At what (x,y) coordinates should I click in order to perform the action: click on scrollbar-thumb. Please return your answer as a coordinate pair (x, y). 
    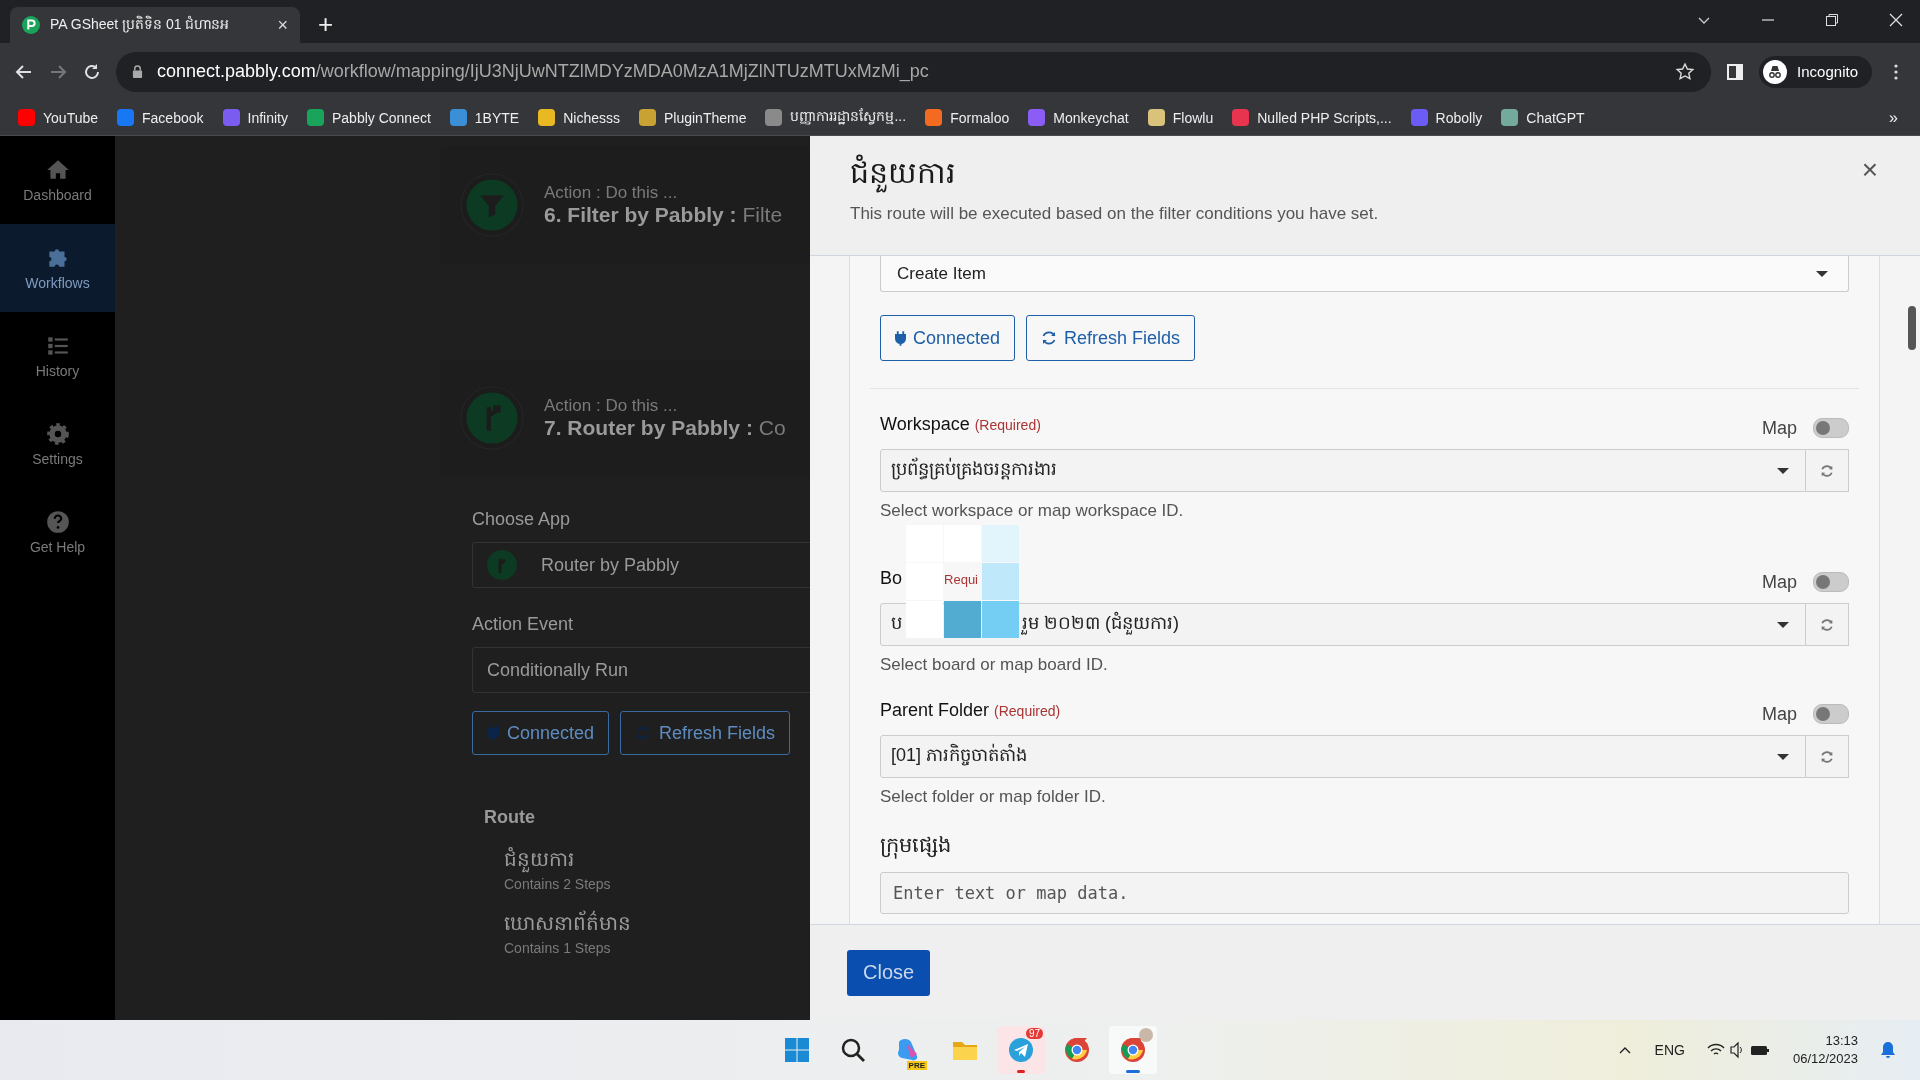
    Looking at the image, I should click on (1912, 328).